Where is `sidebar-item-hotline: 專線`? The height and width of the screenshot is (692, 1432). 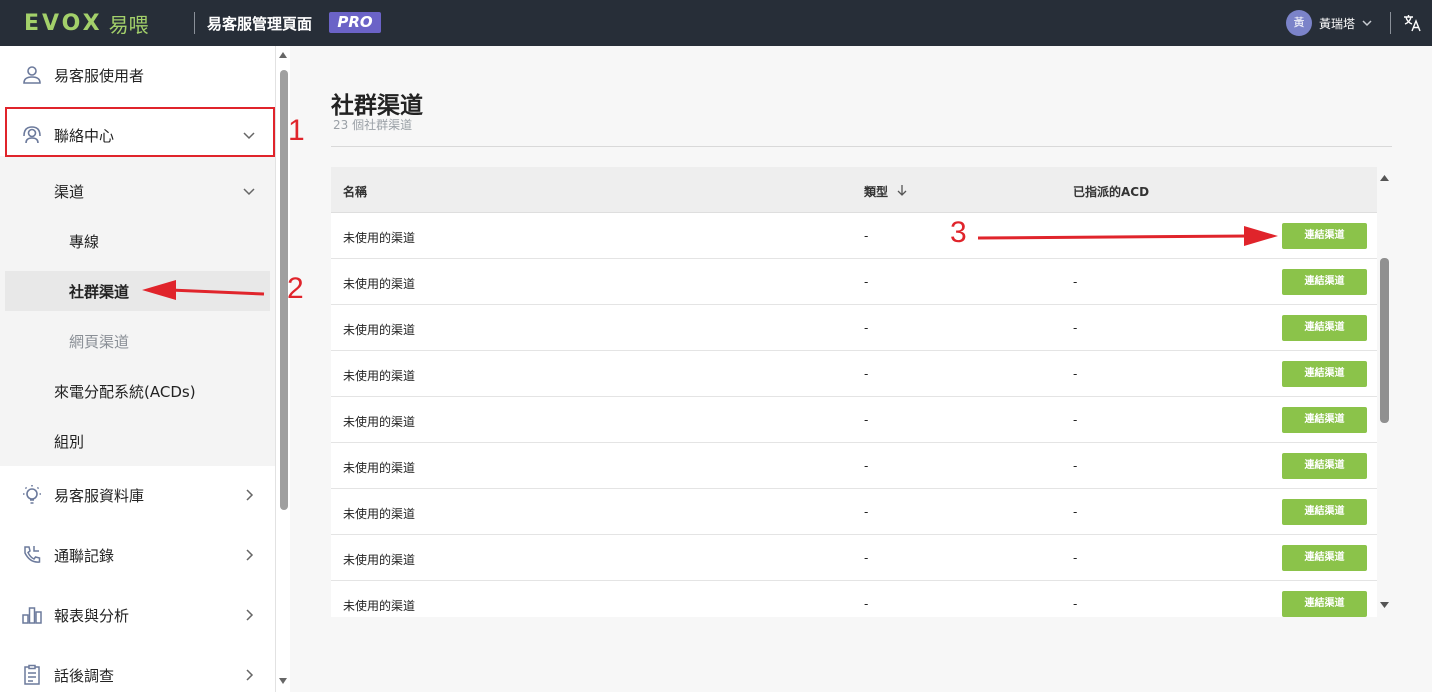 sidebar-item-hotline: 專線 is located at coordinates (137, 241).